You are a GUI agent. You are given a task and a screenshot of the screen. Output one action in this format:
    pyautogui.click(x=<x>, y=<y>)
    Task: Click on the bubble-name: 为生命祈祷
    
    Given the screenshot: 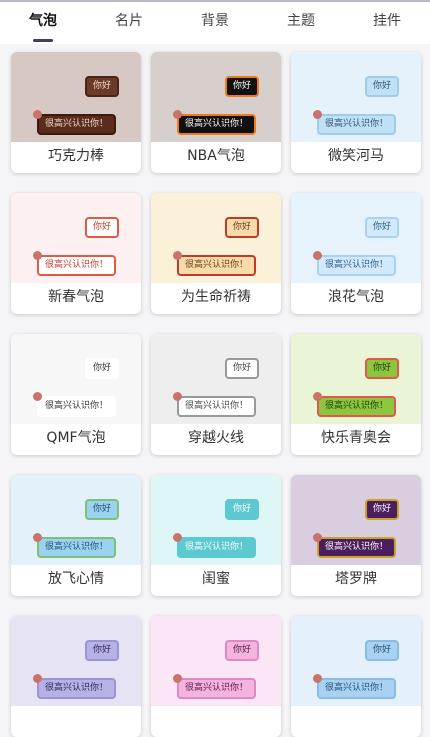 What is the action you would take?
    pyautogui.click(x=216, y=297)
    